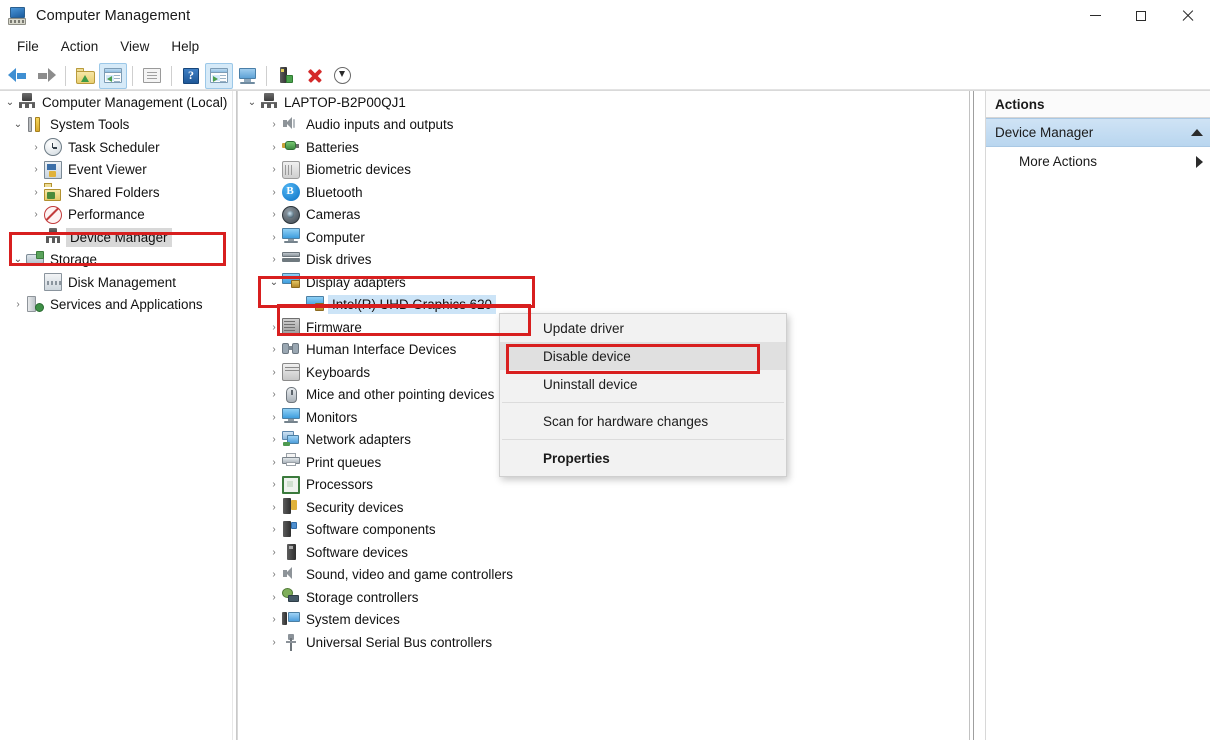  Describe the element at coordinates (598, 620) in the screenshot. I see `device-node-system-devices: › System devices` at that location.